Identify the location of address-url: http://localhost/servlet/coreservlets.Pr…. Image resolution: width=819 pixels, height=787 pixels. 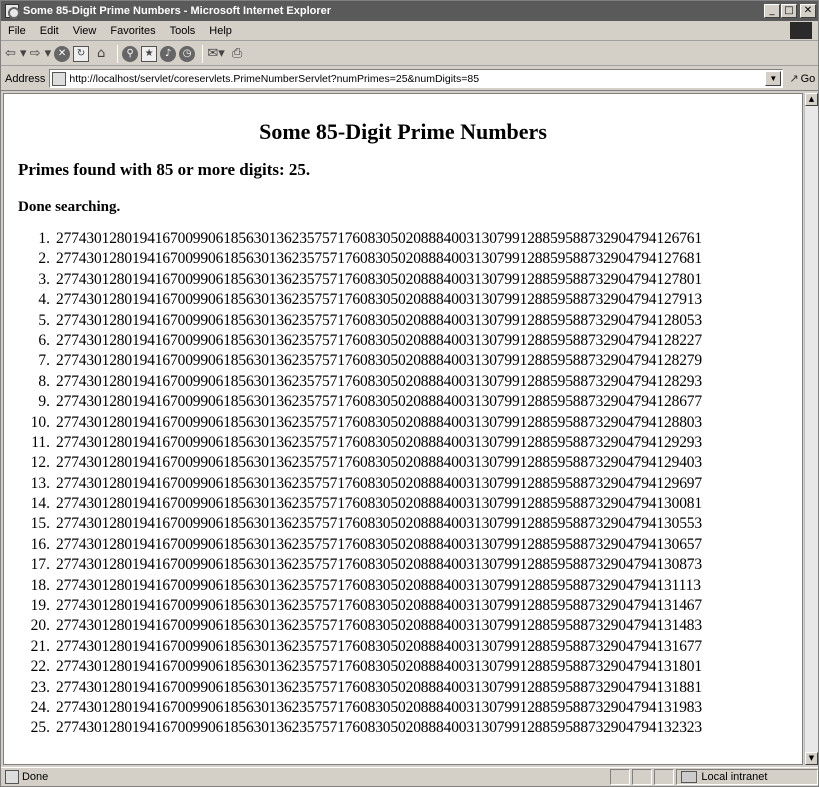
(417, 79).